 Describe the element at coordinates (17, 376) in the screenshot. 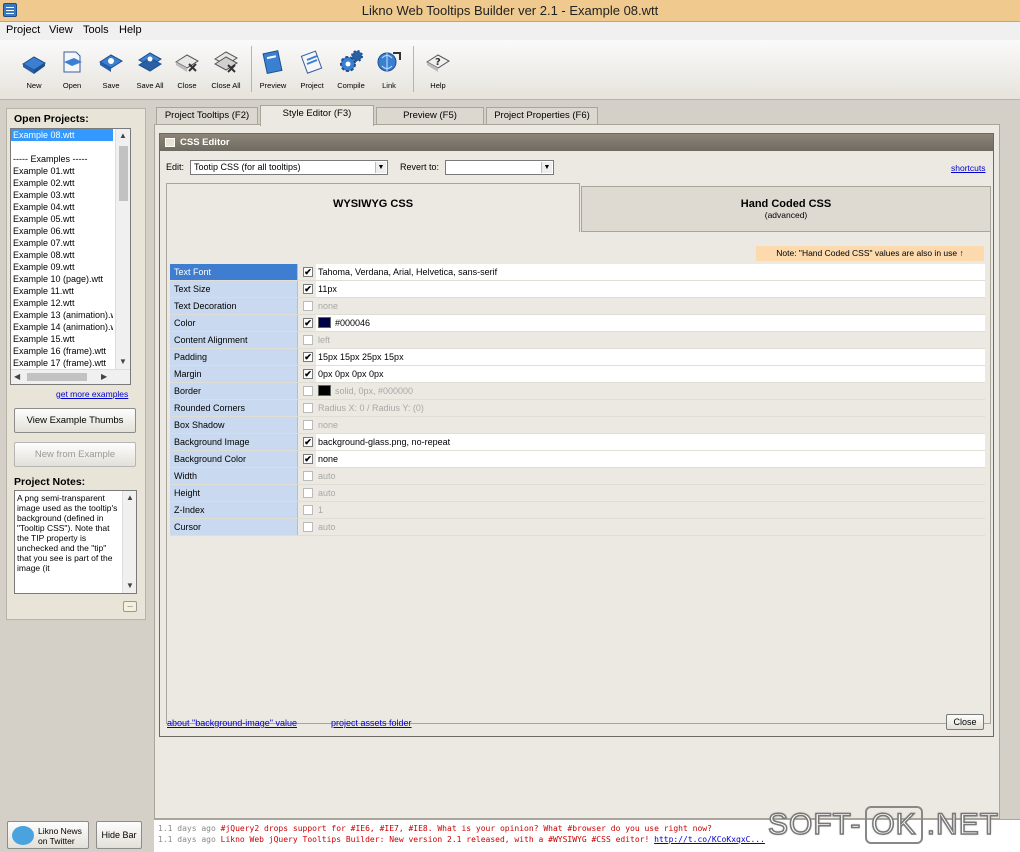

I see `scroll-left-icon: ◀` at that location.